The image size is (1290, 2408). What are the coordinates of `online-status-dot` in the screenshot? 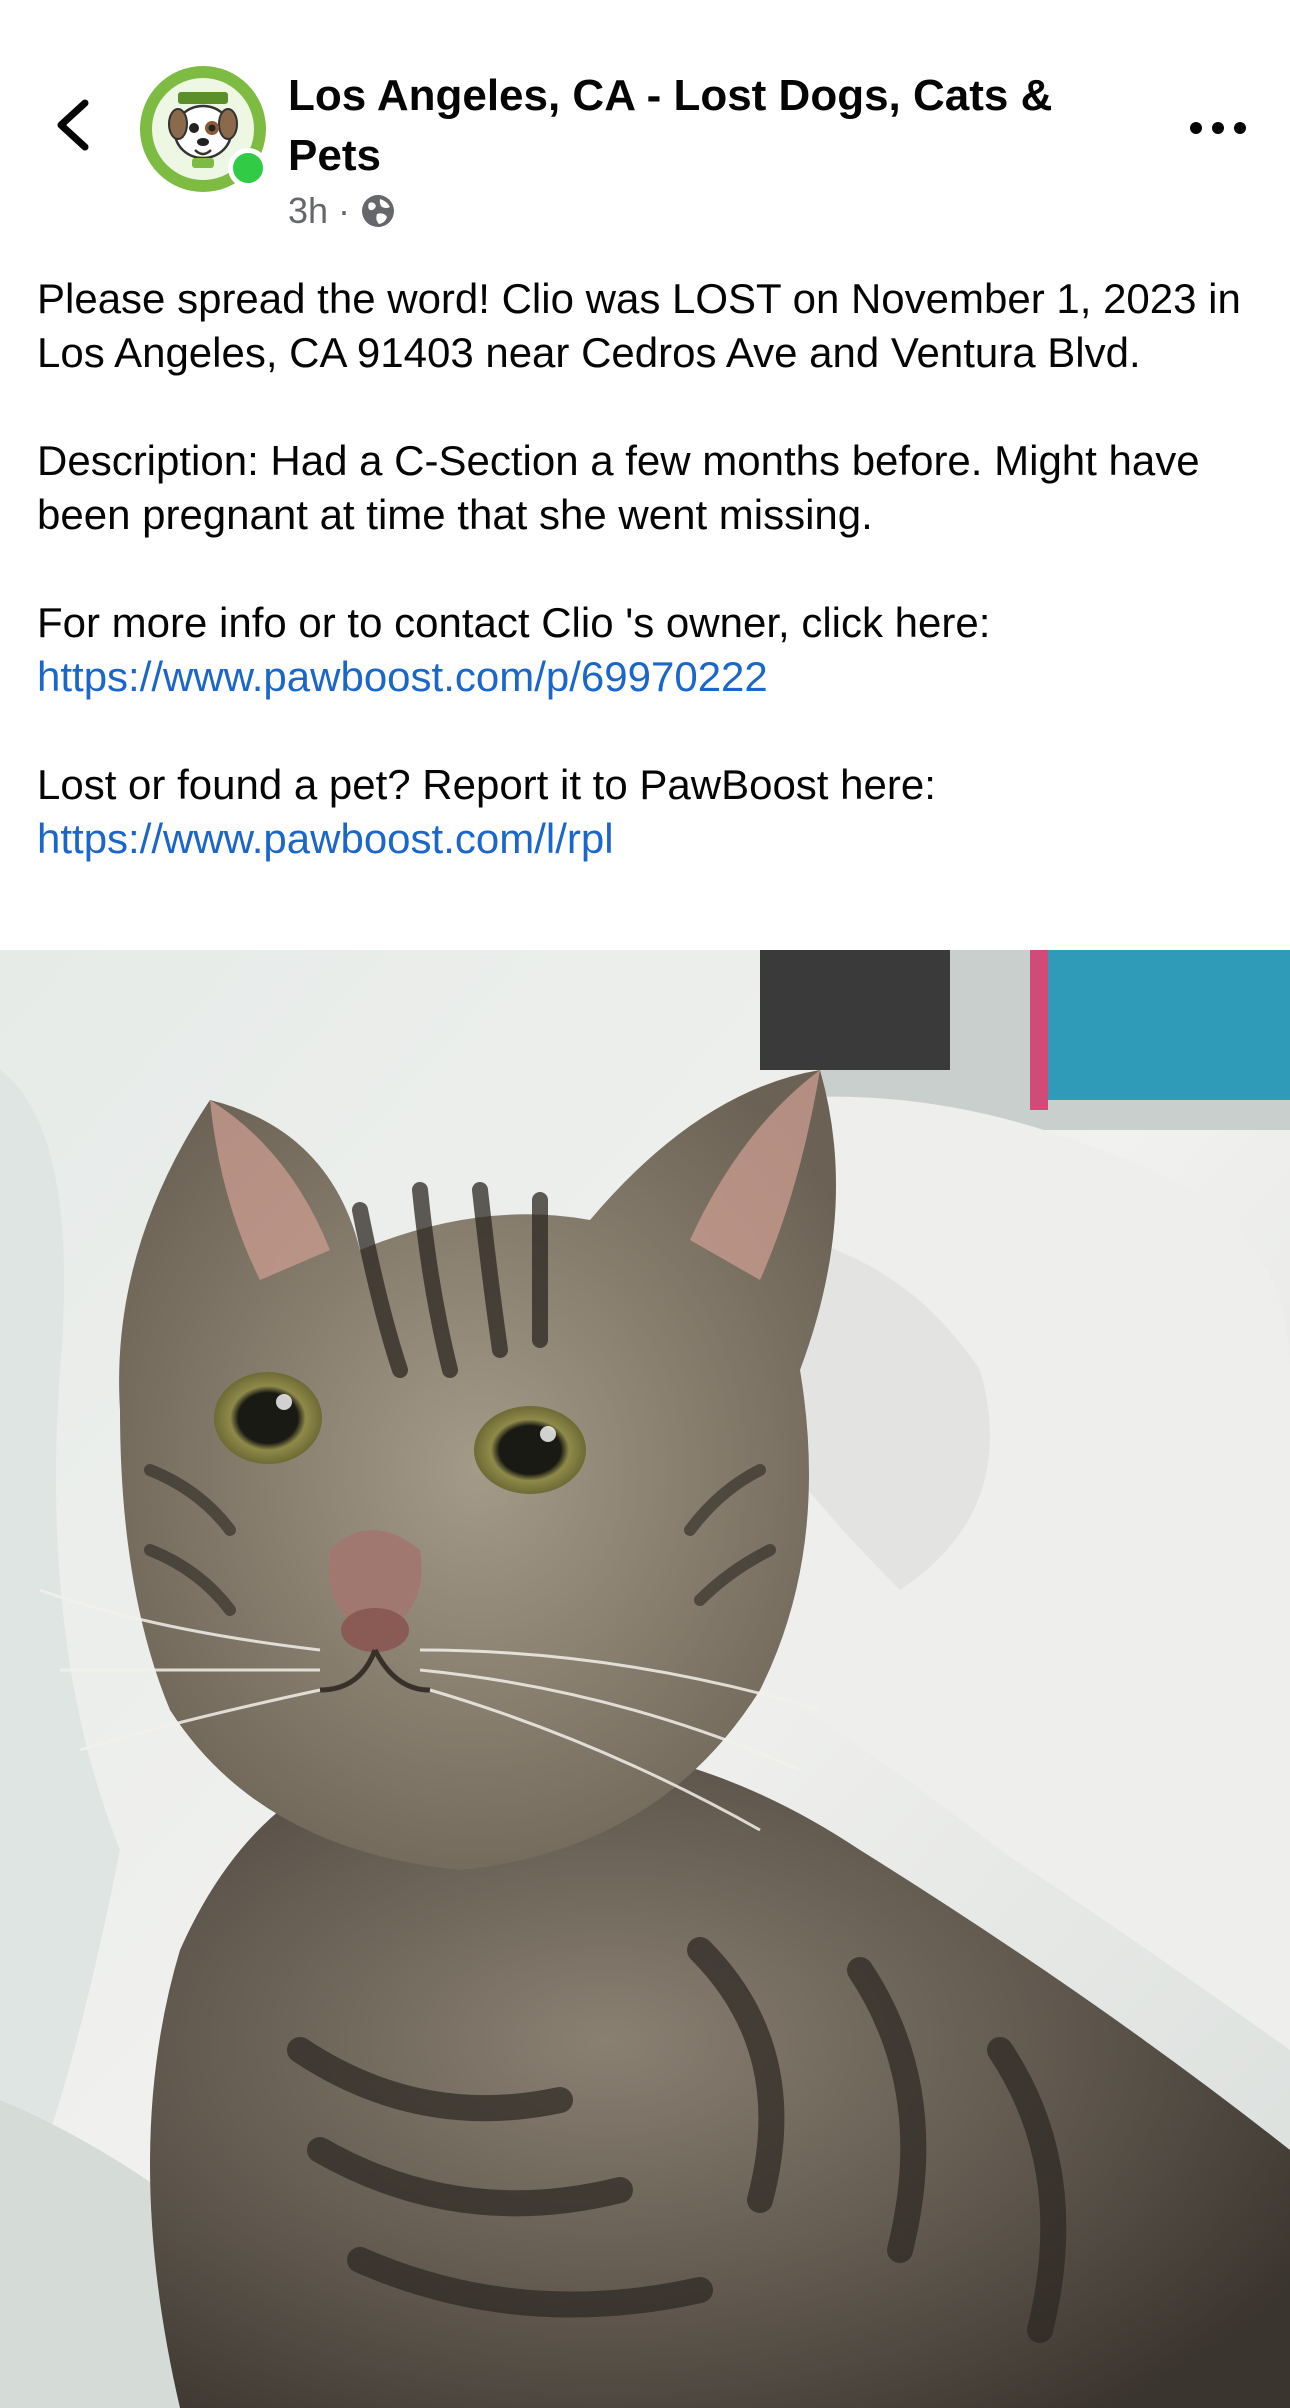 It's located at (248, 168).